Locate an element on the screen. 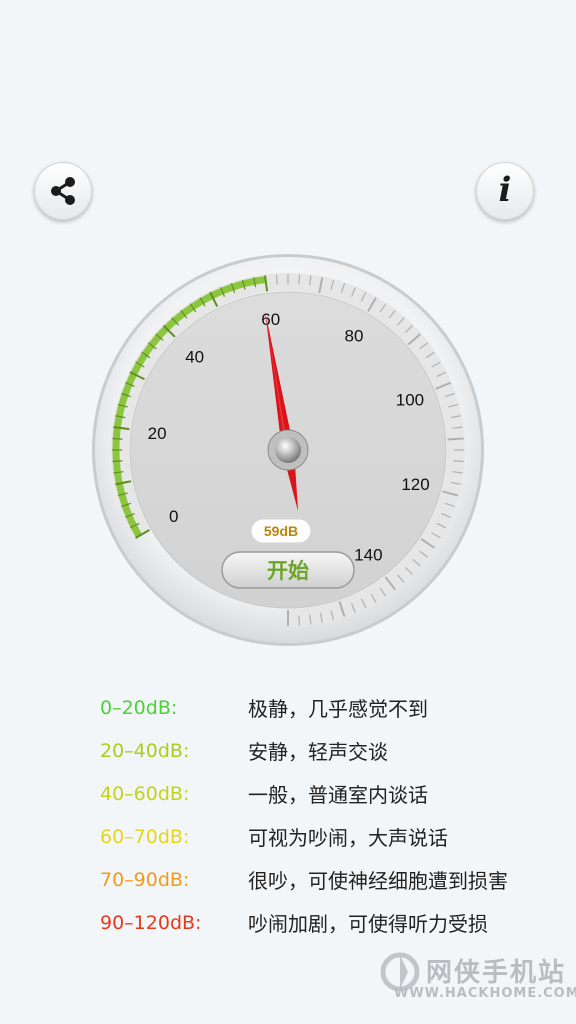 This screenshot has height=1024, width=576. needle-hub is located at coordinates (288, 450).